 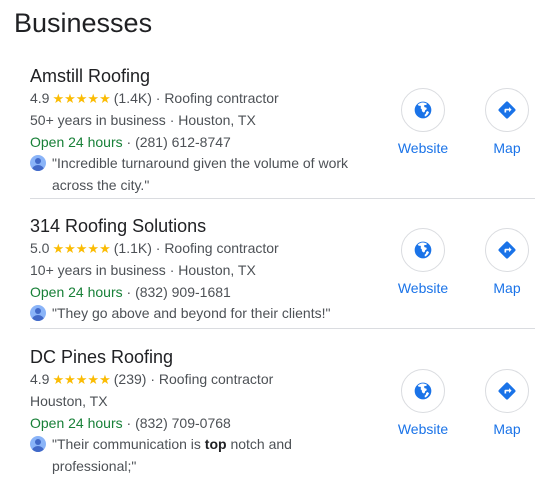 What do you see at coordinates (215, 444) in the screenshot?
I see `review-highlight: top` at bounding box center [215, 444].